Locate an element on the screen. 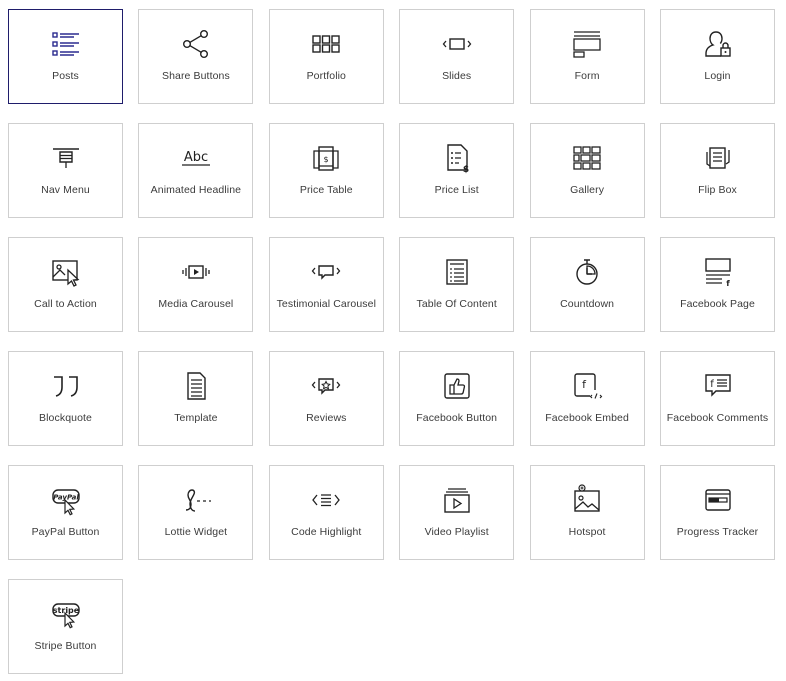 The image size is (786, 681). widget-tile-facebook-comments: f Facebook Comments is located at coordinates (717, 398).